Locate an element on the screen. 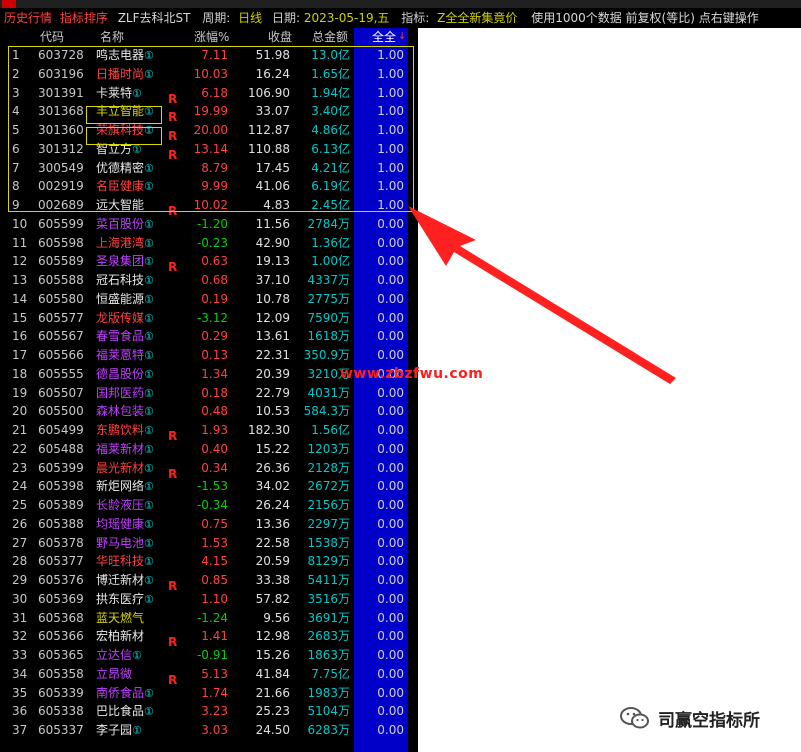  watermark-text: www.zbzfwu.com is located at coordinates (412, 374).